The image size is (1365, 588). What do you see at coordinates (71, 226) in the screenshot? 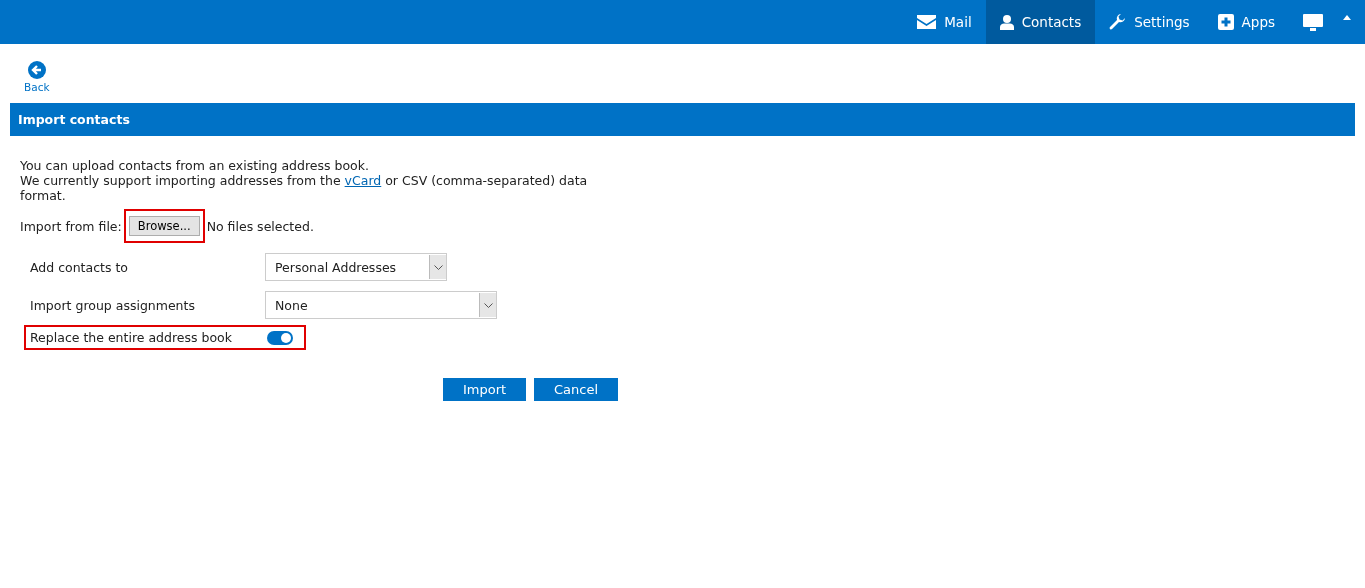
I see `field-label: Import from file:` at bounding box center [71, 226].